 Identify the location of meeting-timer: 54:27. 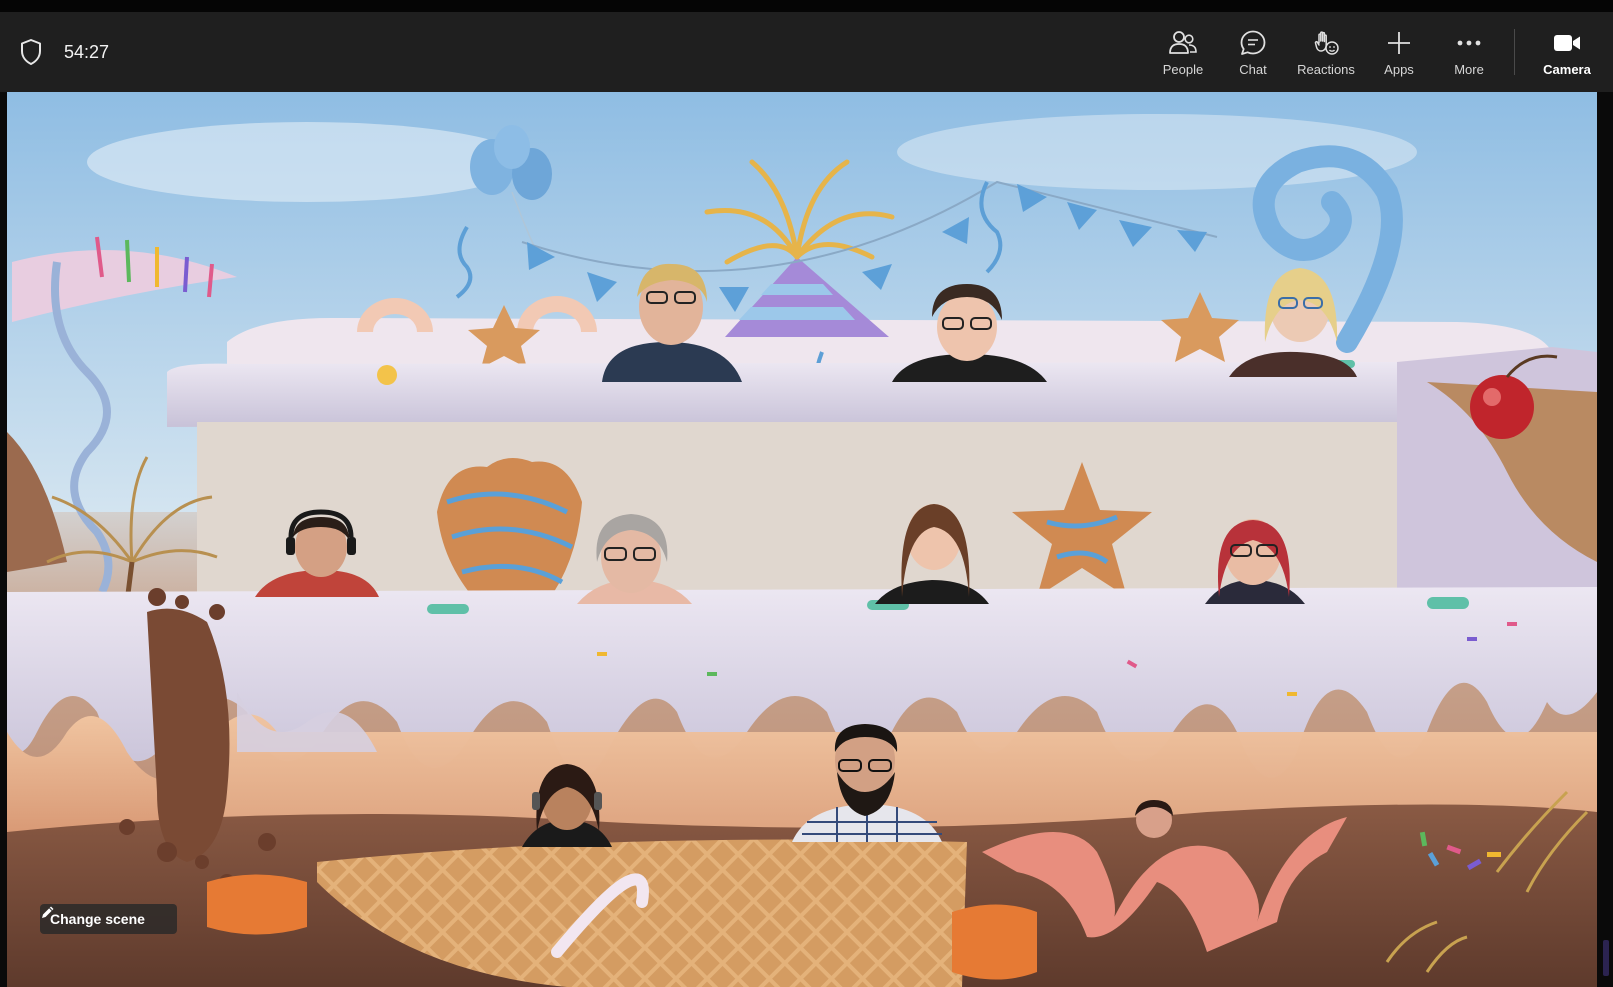
(87, 51).